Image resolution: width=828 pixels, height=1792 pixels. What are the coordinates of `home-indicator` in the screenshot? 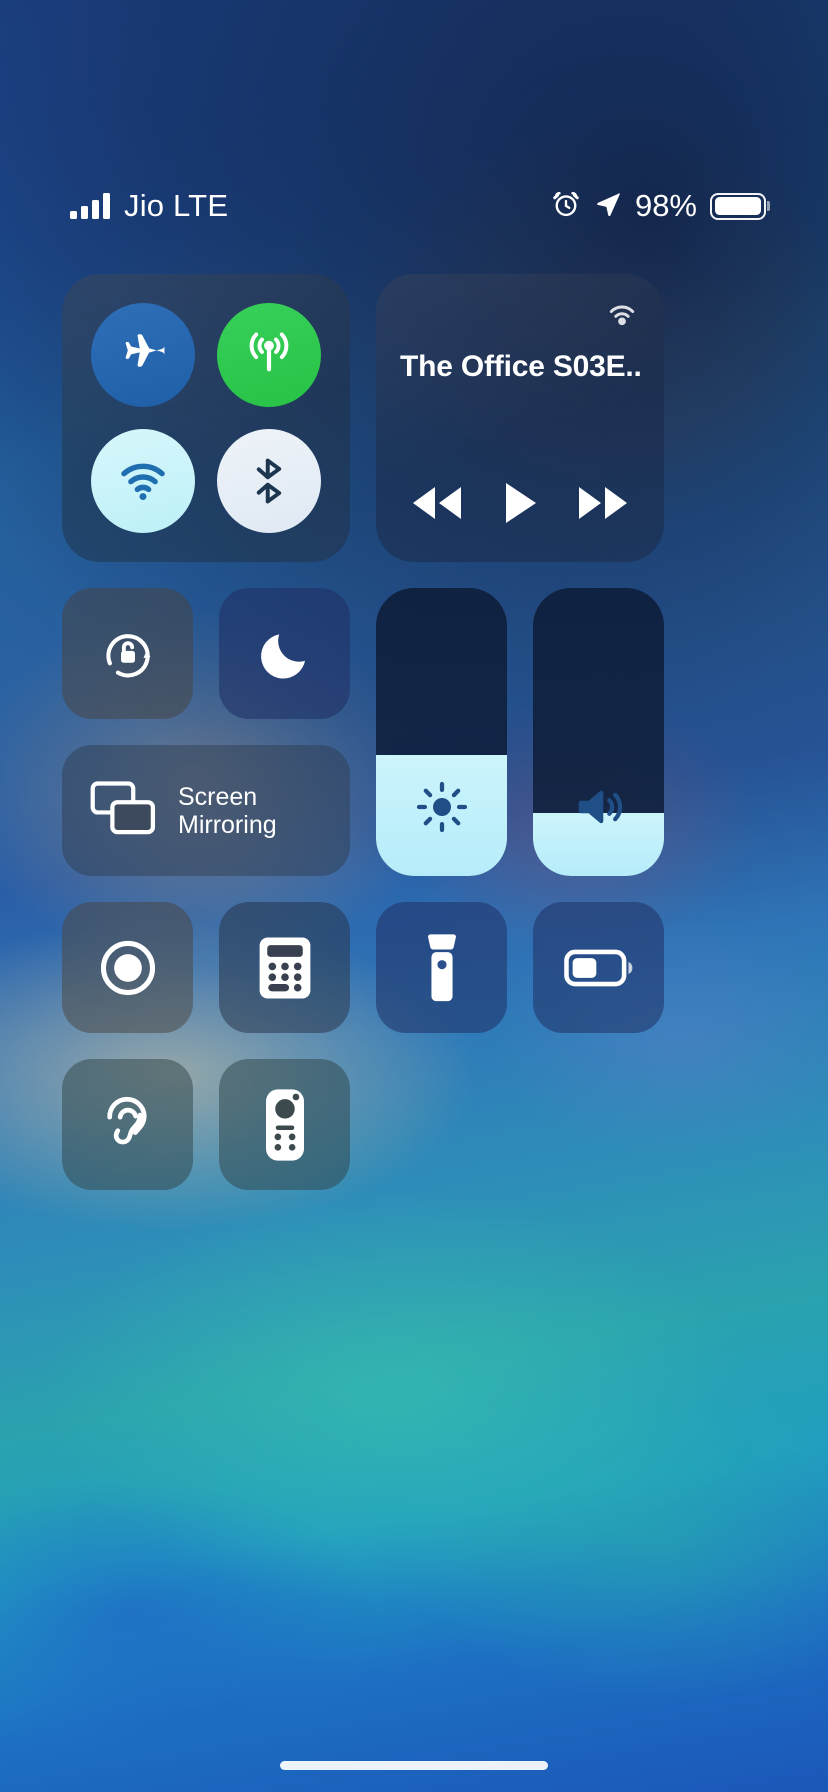 It's located at (414, 1765).